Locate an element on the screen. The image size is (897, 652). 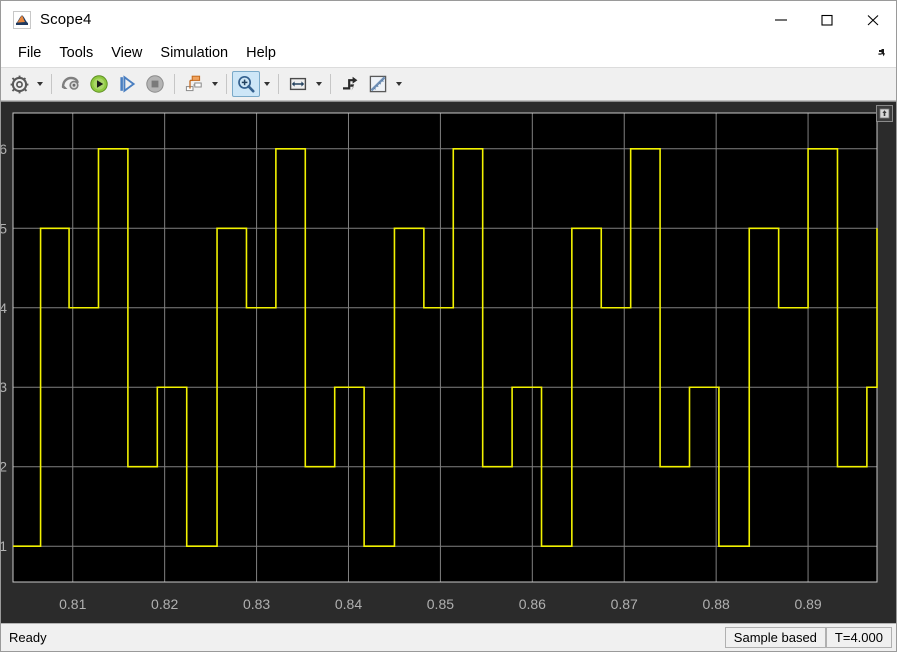
run-icon is located at coordinates (99, 84).